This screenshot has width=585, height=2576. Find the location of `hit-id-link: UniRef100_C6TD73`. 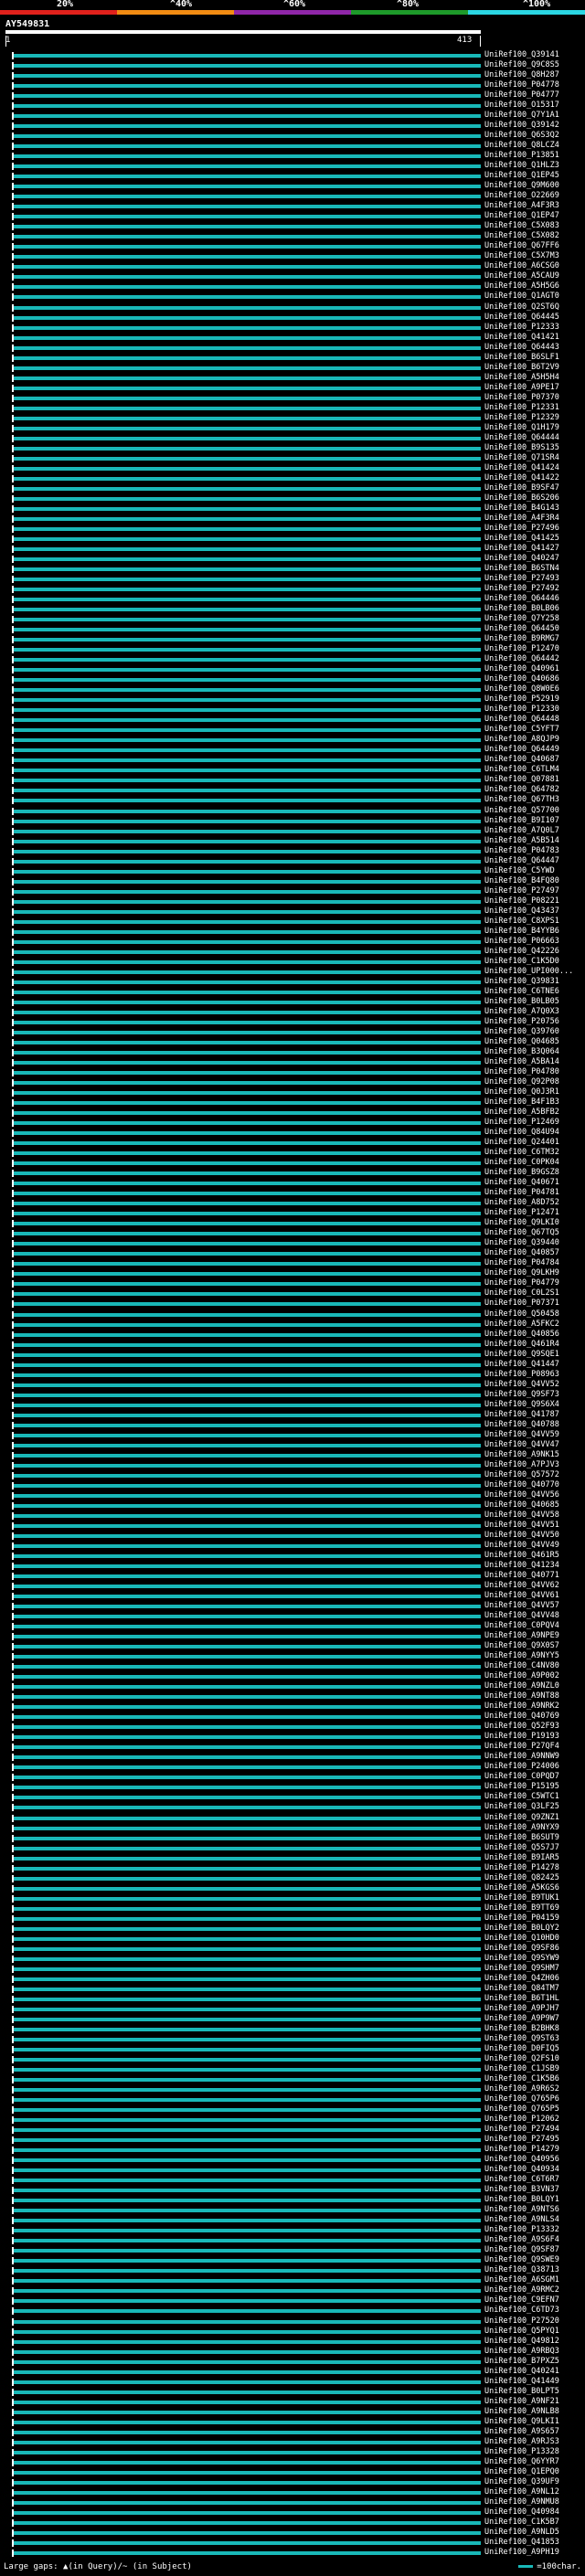

hit-id-link: UniRef100_C6TD73 is located at coordinates (521, 2311).